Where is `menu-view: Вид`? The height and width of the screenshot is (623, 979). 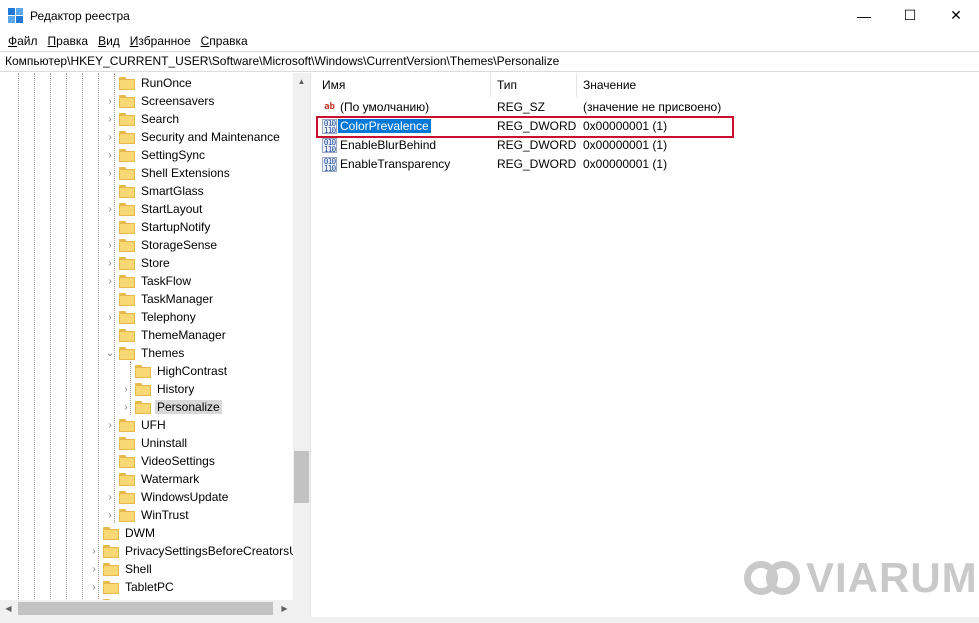 menu-view: Вид is located at coordinates (109, 41).